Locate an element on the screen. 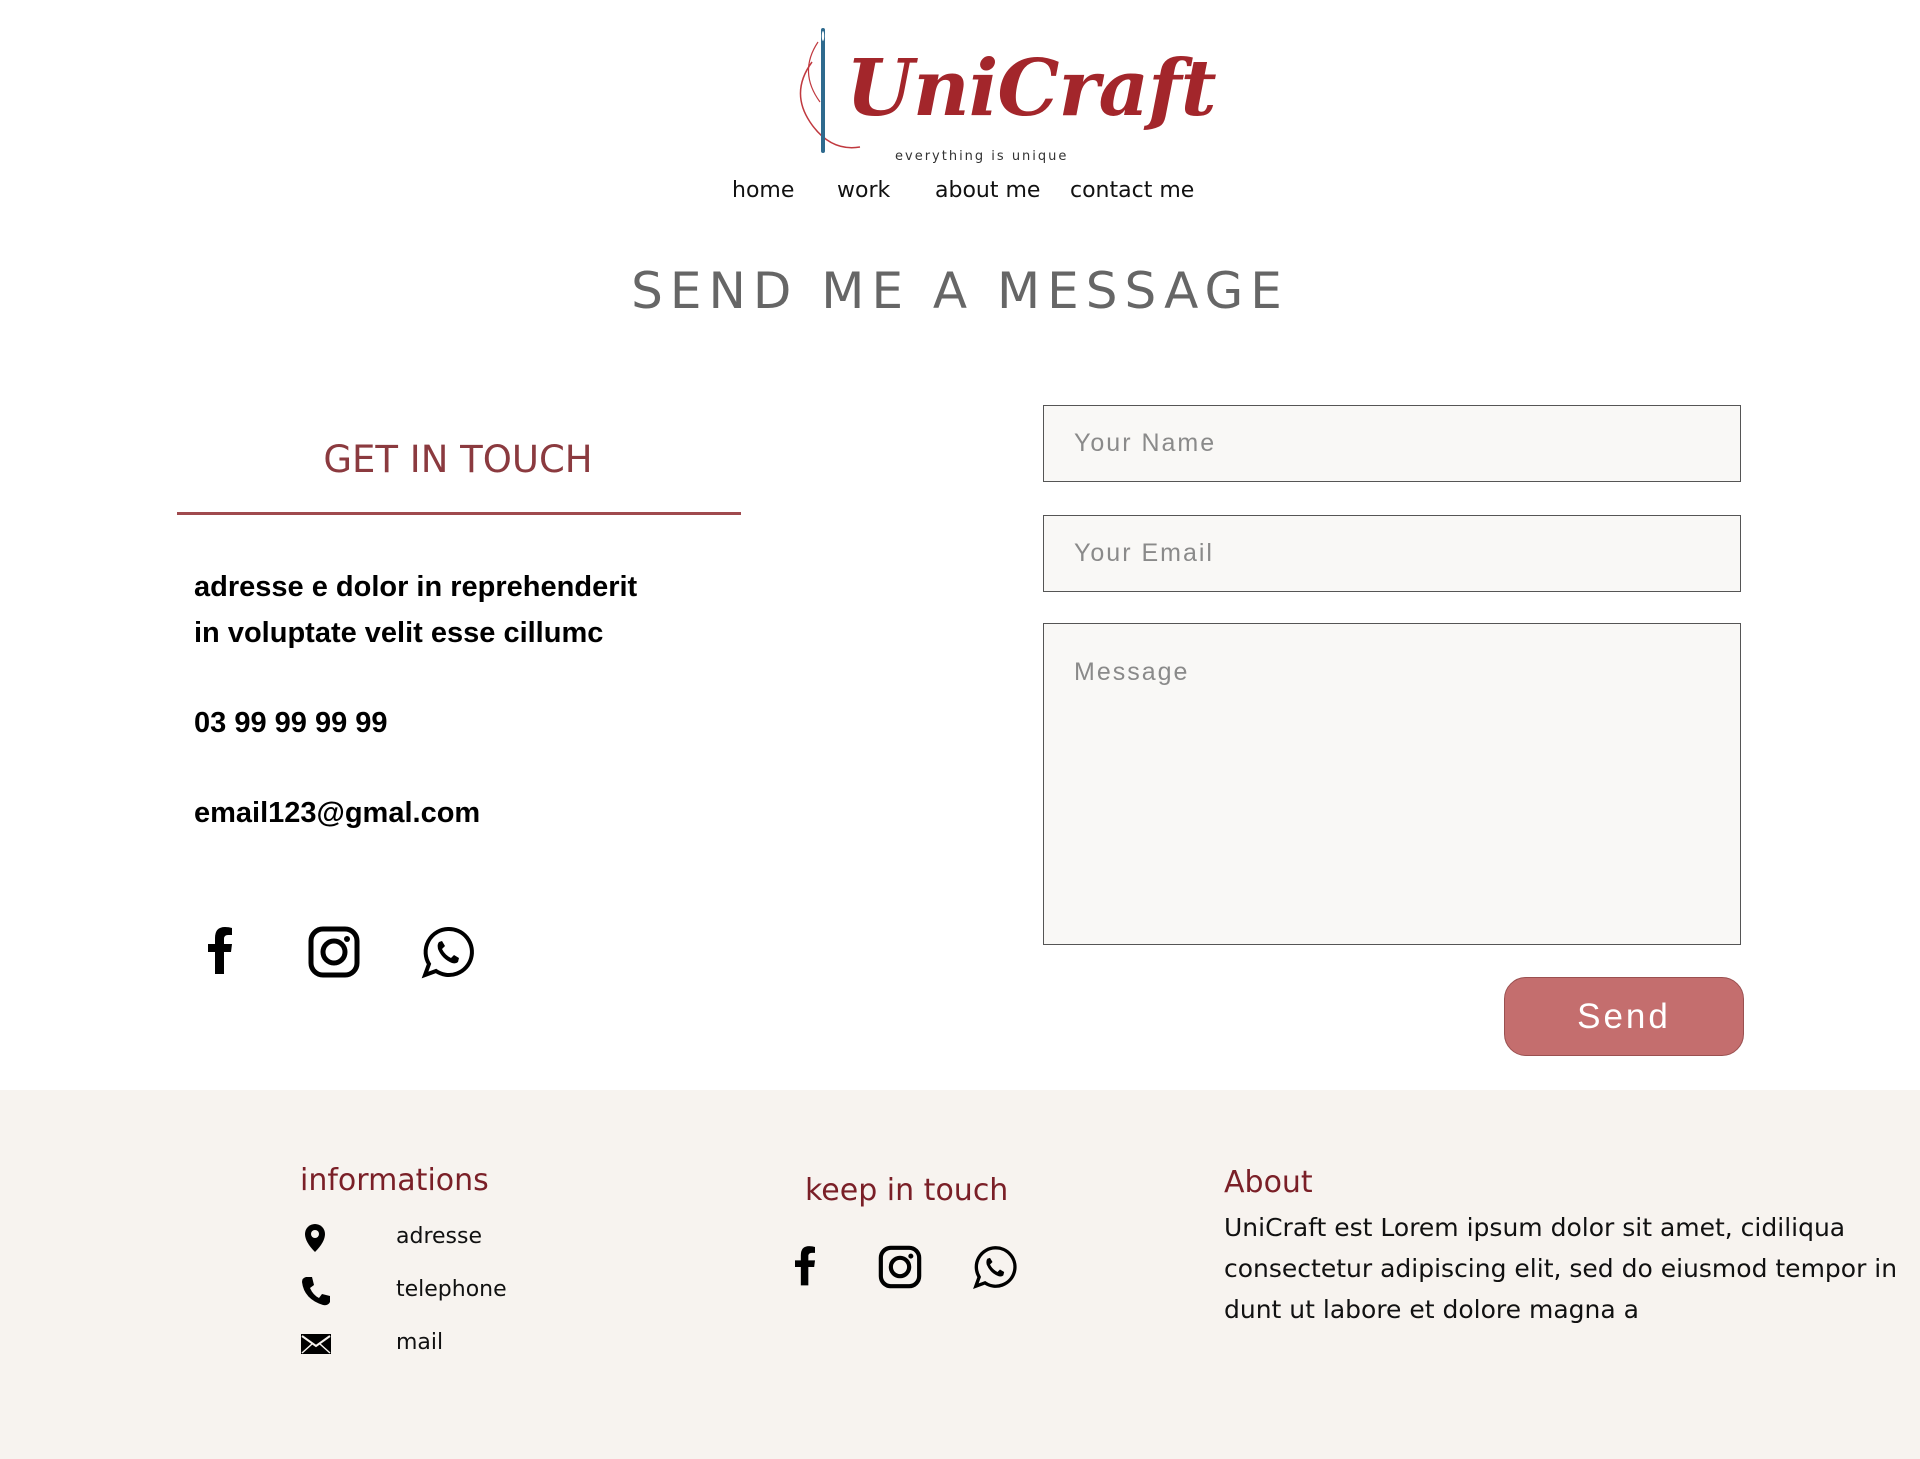  send-button: Send is located at coordinates (1624, 1016).